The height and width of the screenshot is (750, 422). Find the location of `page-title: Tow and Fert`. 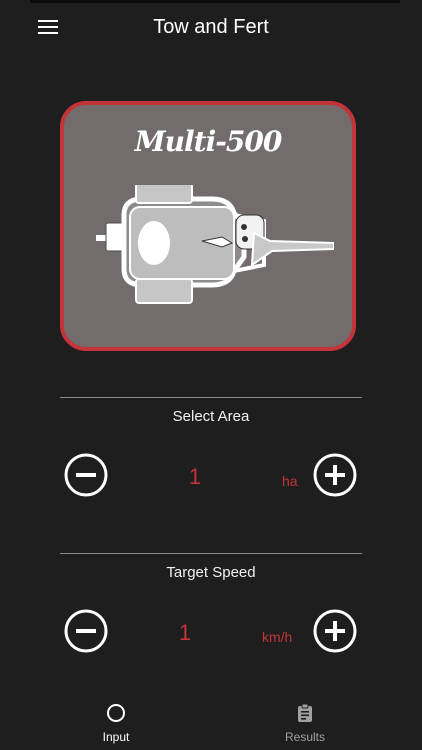

page-title: Tow and Fert is located at coordinates (211, 27).